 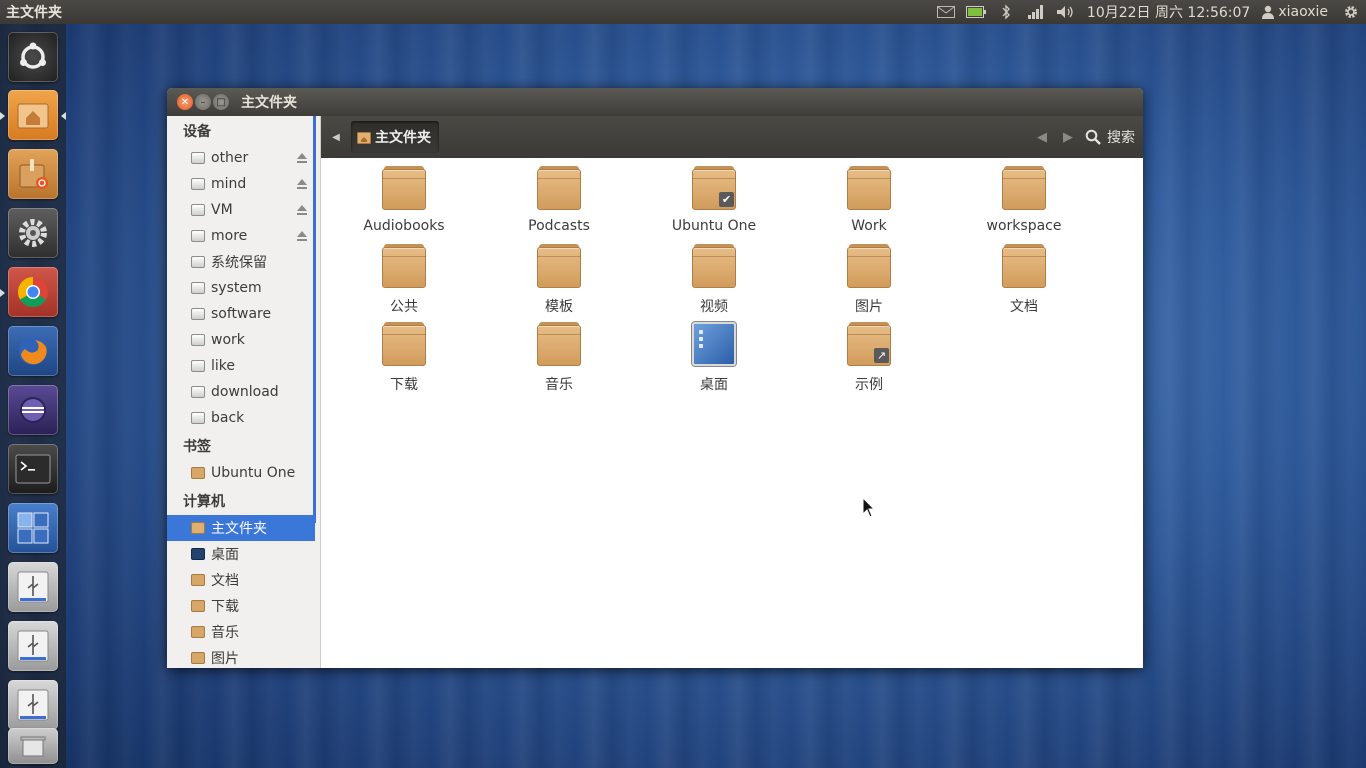 I want to click on close-icon: ✕, so click(x=185, y=102).